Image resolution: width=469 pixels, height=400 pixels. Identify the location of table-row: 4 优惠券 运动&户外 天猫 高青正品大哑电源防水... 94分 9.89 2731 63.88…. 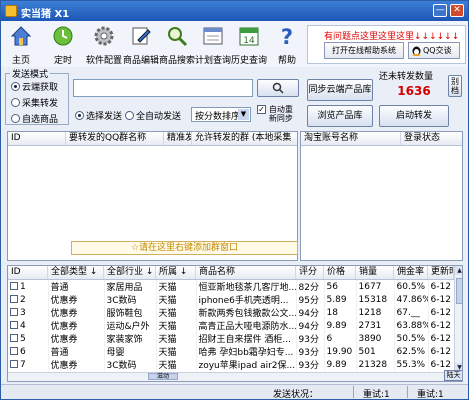
(231, 325).